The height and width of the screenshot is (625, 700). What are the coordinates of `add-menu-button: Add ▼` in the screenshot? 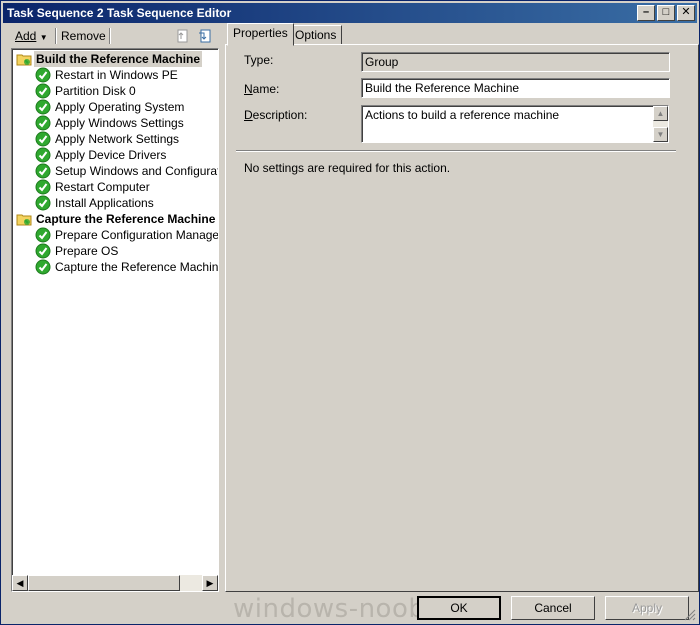 It's located at (31, 36).